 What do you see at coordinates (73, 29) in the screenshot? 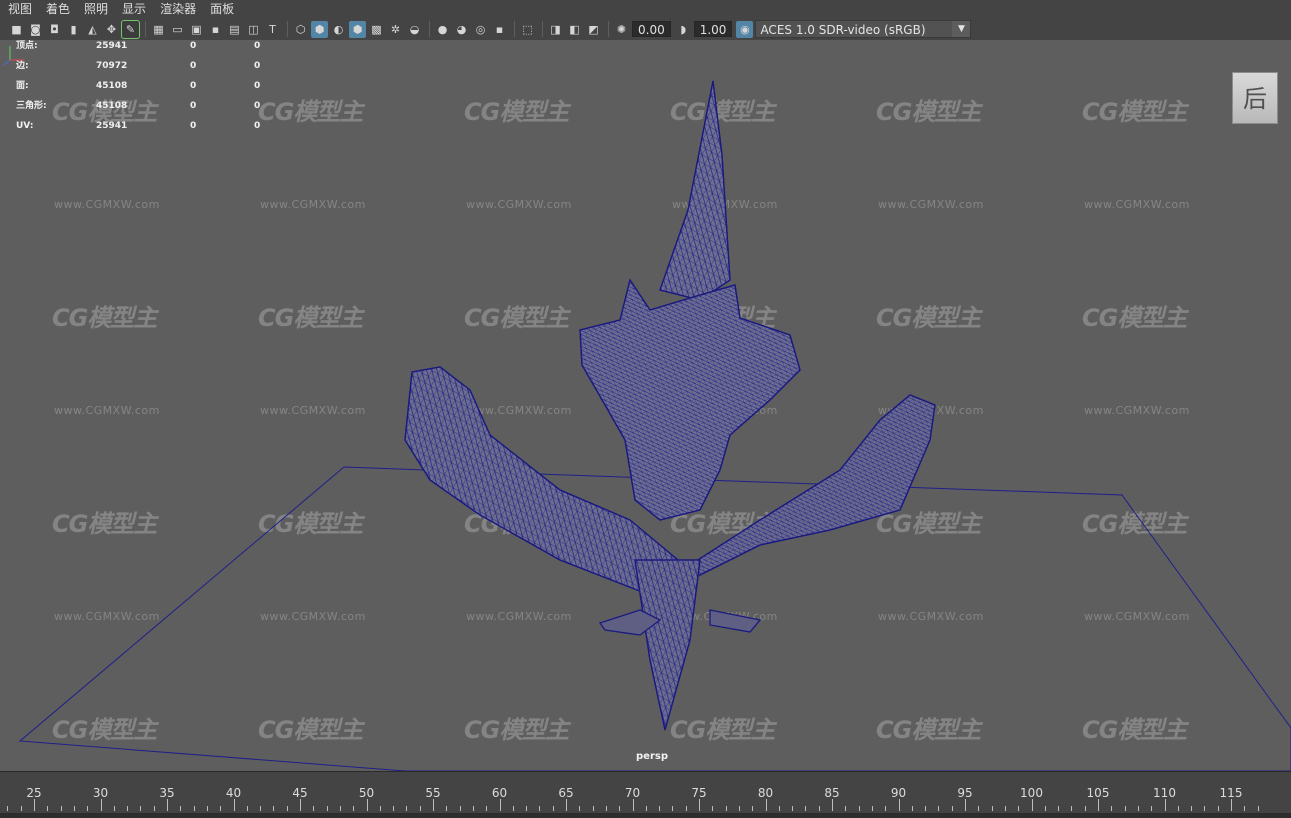
I see `bookmark-add-icon: ▮` at bounding box center [73, 29].